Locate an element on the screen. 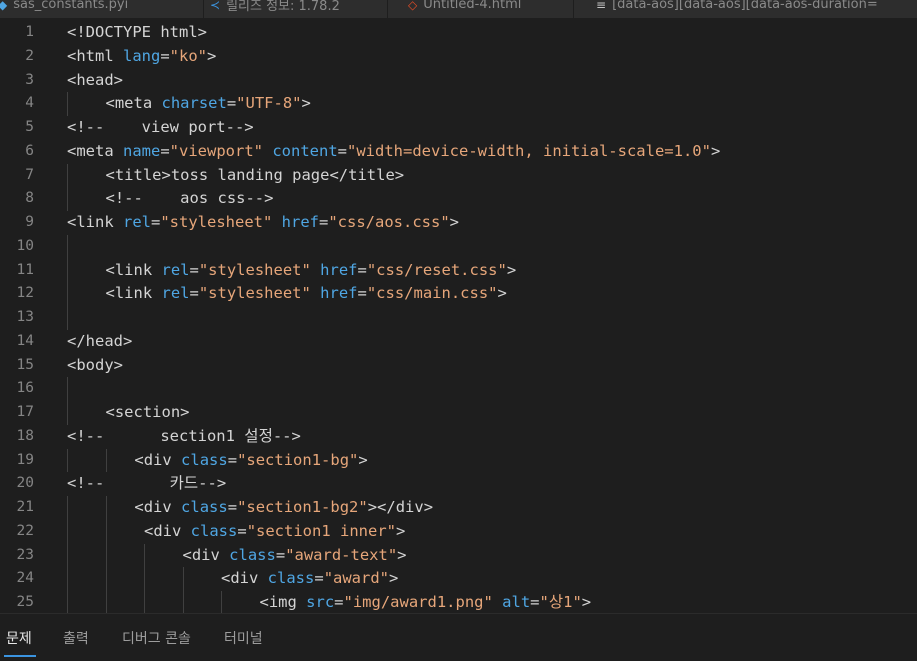 The width and height of the screenshot is (917, 661). code-line: 17 <section> is located at coordinates (458, 413).